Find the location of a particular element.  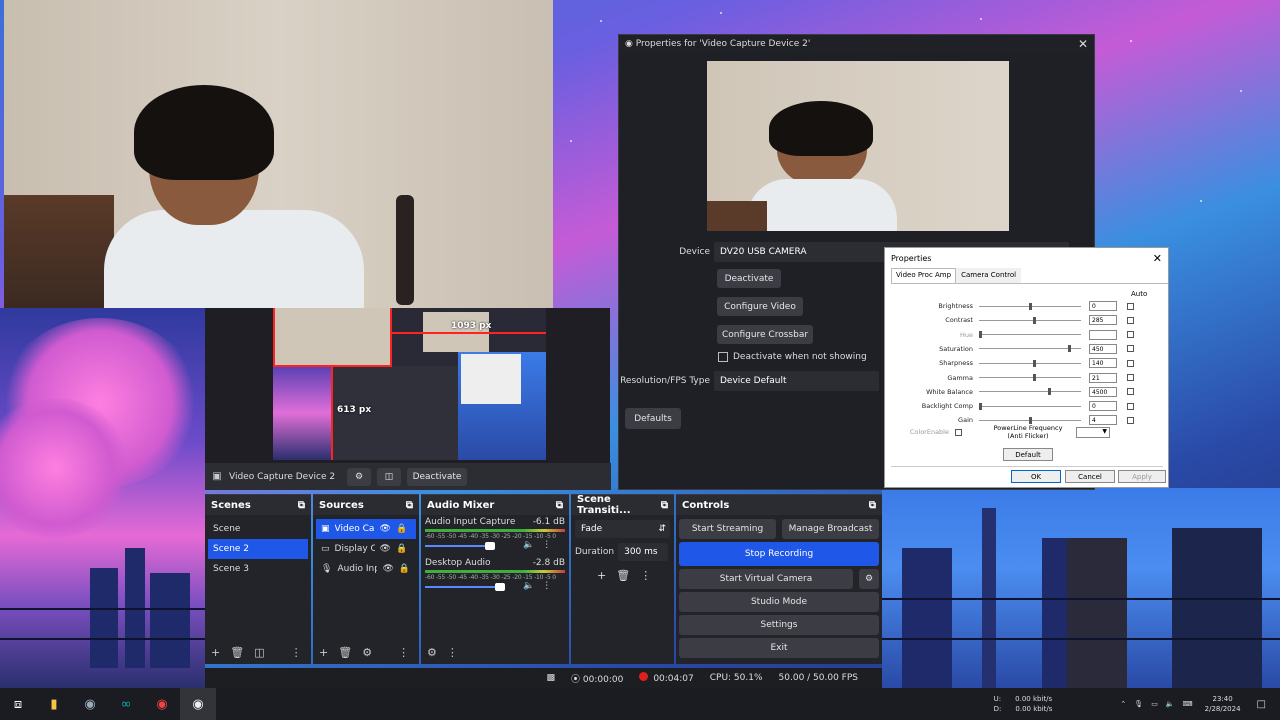

clock: 23:40 2/28/2024 is located at coordinates (1223, 704).